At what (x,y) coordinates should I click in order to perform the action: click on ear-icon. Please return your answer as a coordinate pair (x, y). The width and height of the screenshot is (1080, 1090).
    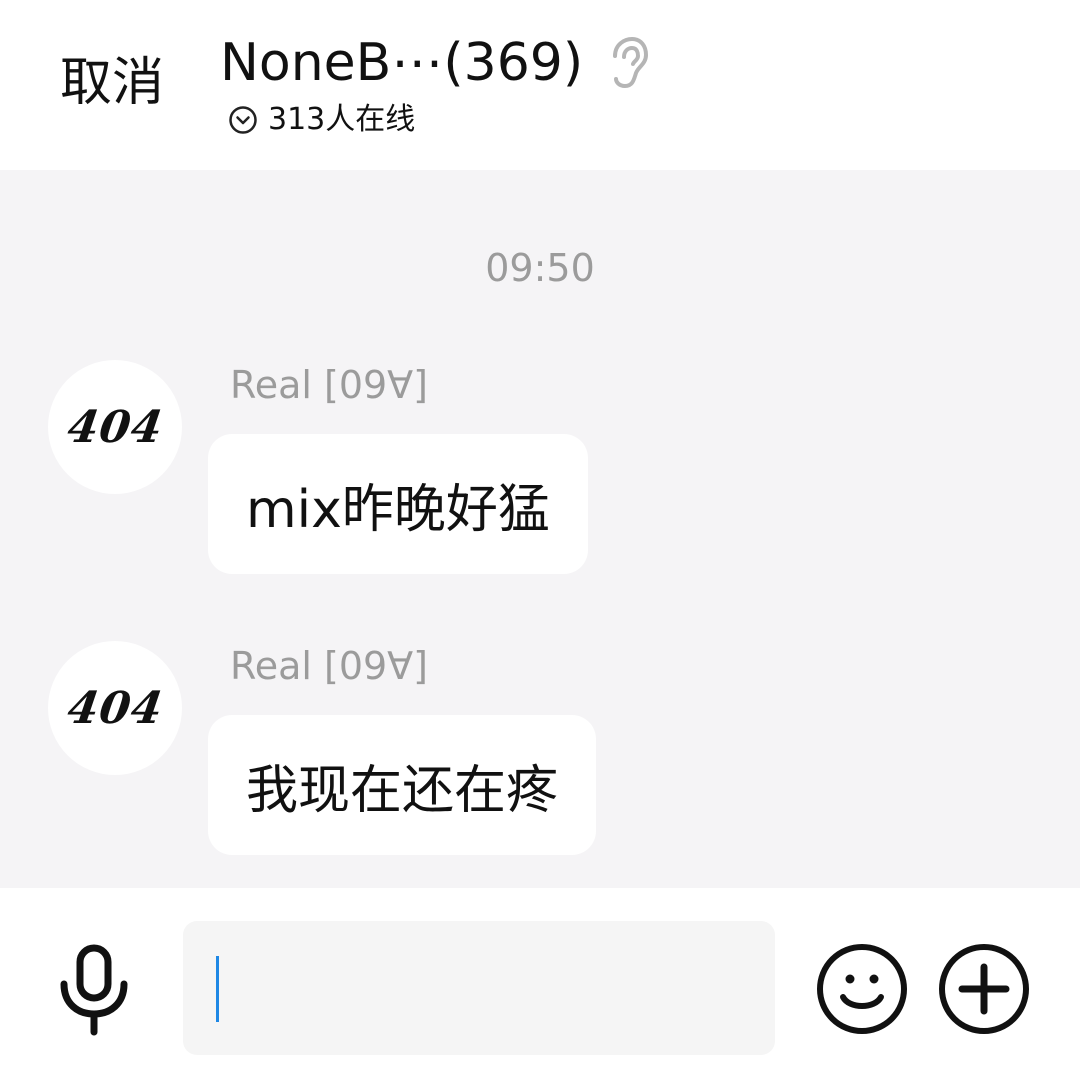
    Looking at the image, I should click on (628, 63).